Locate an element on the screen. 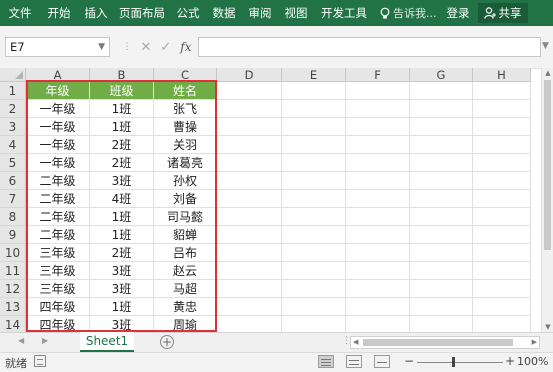  formula-input is located at coordinates (369, 47).